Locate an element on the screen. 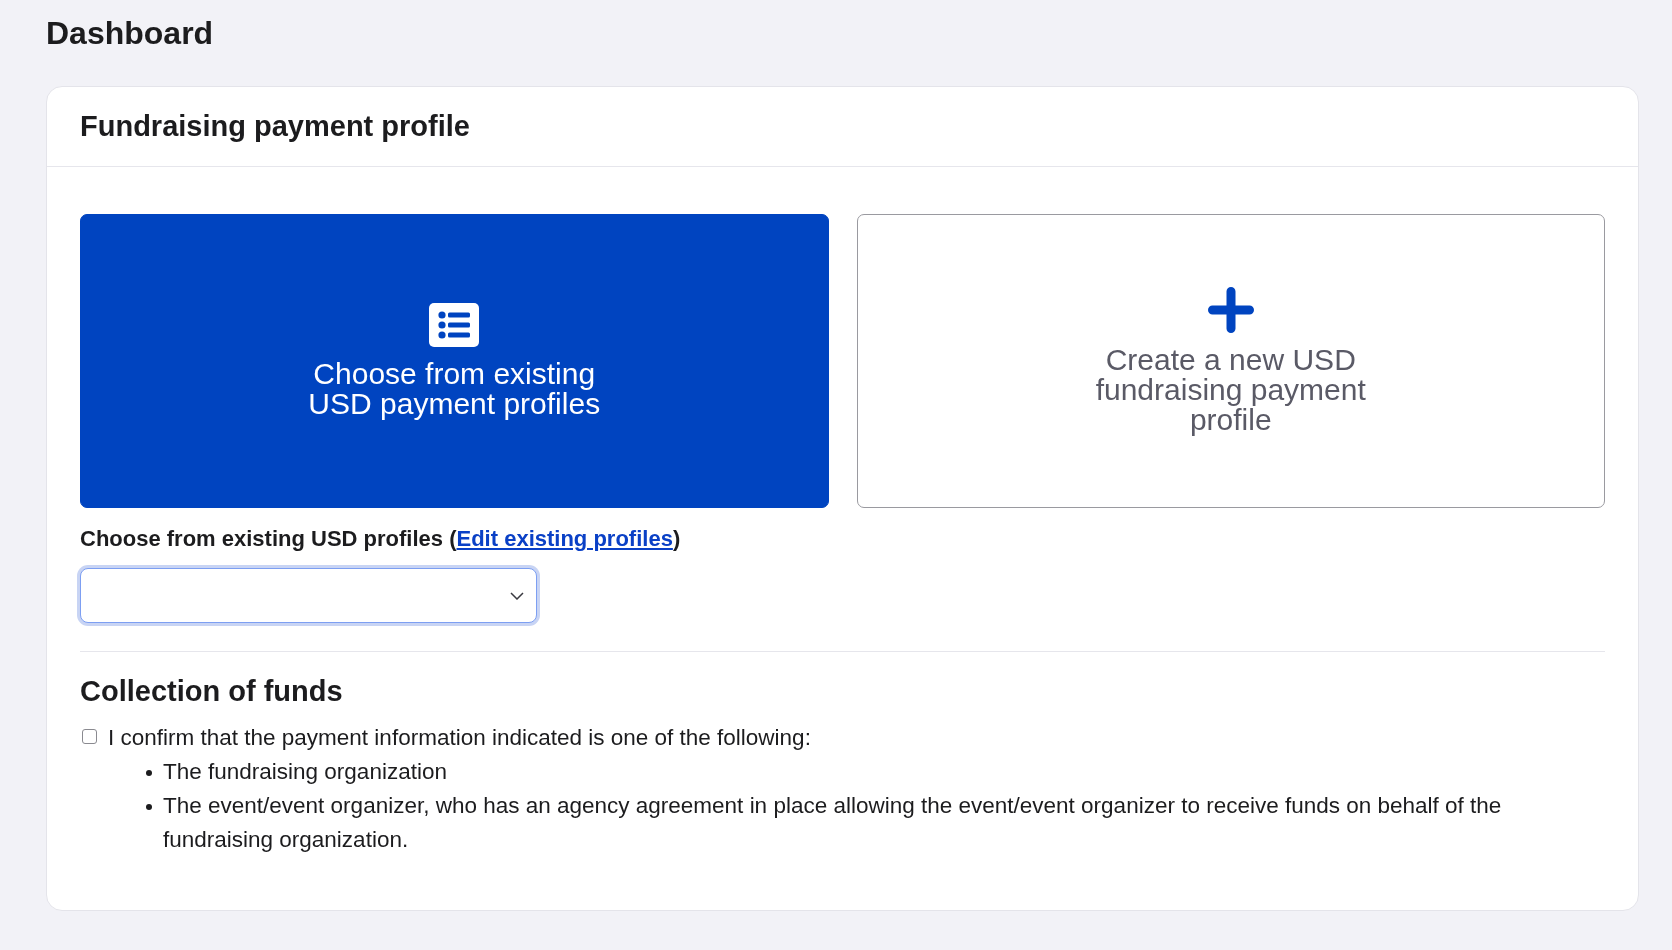 The width and height of the screenshot is (1672, 950). card-title: Fundraising payment profile is located at coordinates (275, 126).